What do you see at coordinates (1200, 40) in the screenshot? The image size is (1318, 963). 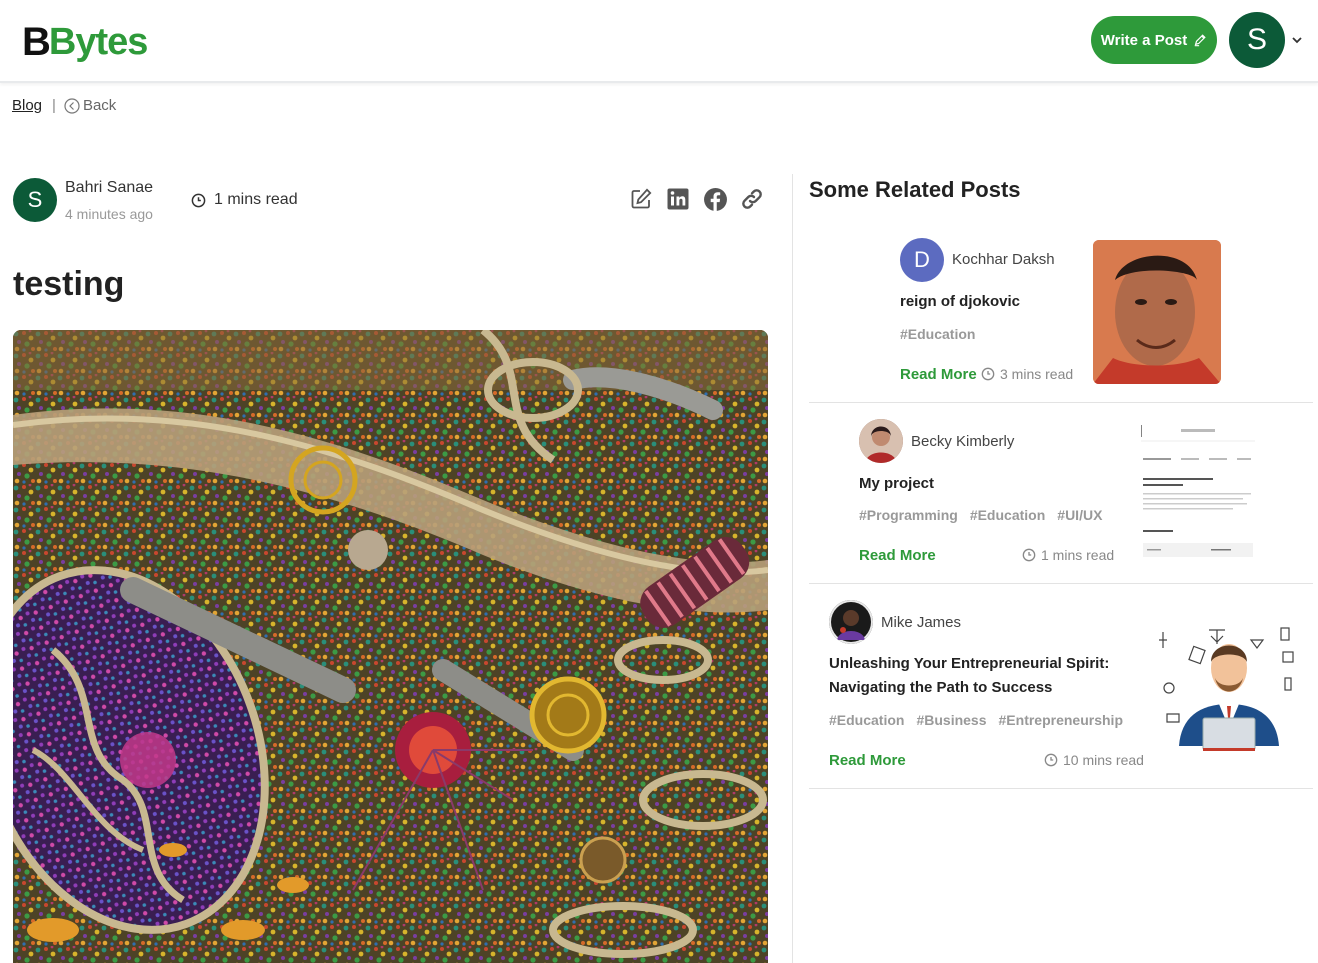 I see `pen-icon` at bounding box center [1200, 40].